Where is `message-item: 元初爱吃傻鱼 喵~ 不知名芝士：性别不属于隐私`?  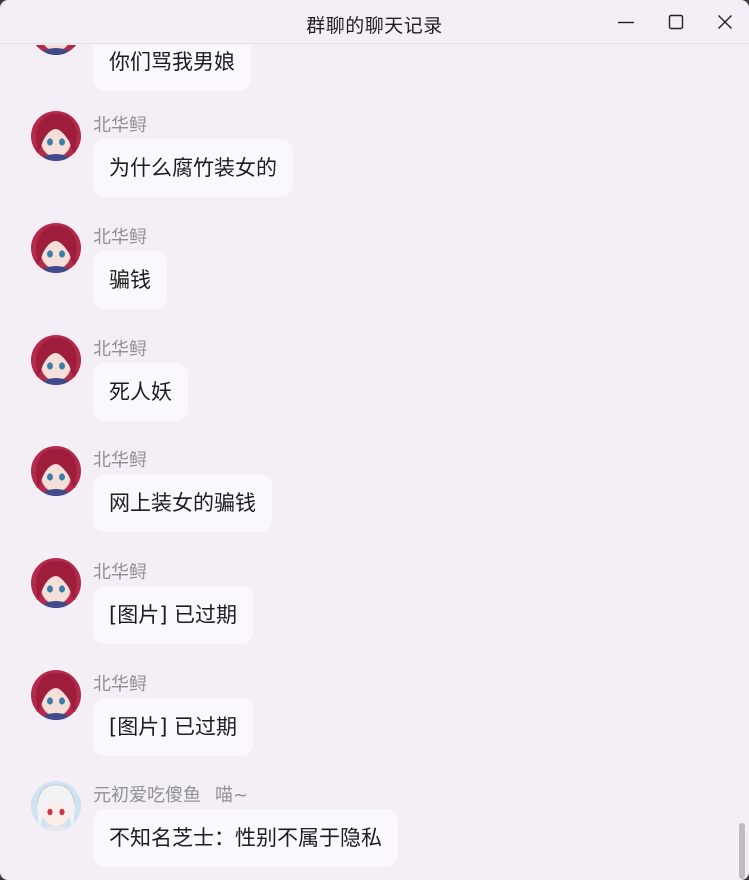 message-item: 元初爱吃傻鱼 喵~ 不知名芝士：性别不属于隐私 is located at coordinates (370, 830).